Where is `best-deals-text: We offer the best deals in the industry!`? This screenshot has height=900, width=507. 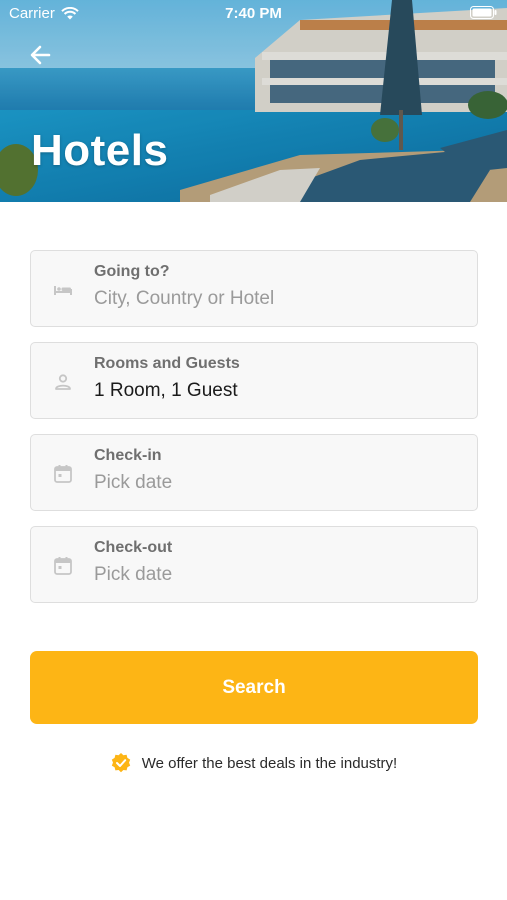
best-deals-text: We offer the best deals in the industry! is located at coordinates (269, 763).